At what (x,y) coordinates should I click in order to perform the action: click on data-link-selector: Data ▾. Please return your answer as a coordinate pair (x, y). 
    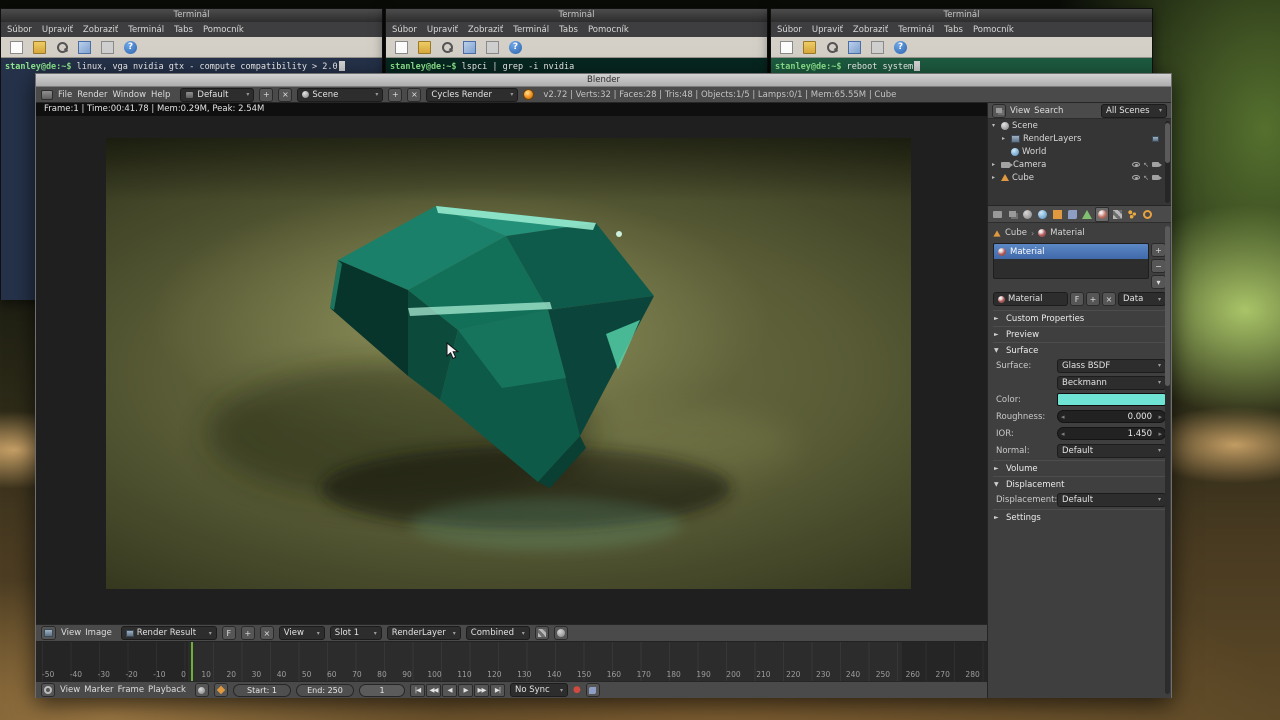
    Looking at the image, I should click on (1142, 299).